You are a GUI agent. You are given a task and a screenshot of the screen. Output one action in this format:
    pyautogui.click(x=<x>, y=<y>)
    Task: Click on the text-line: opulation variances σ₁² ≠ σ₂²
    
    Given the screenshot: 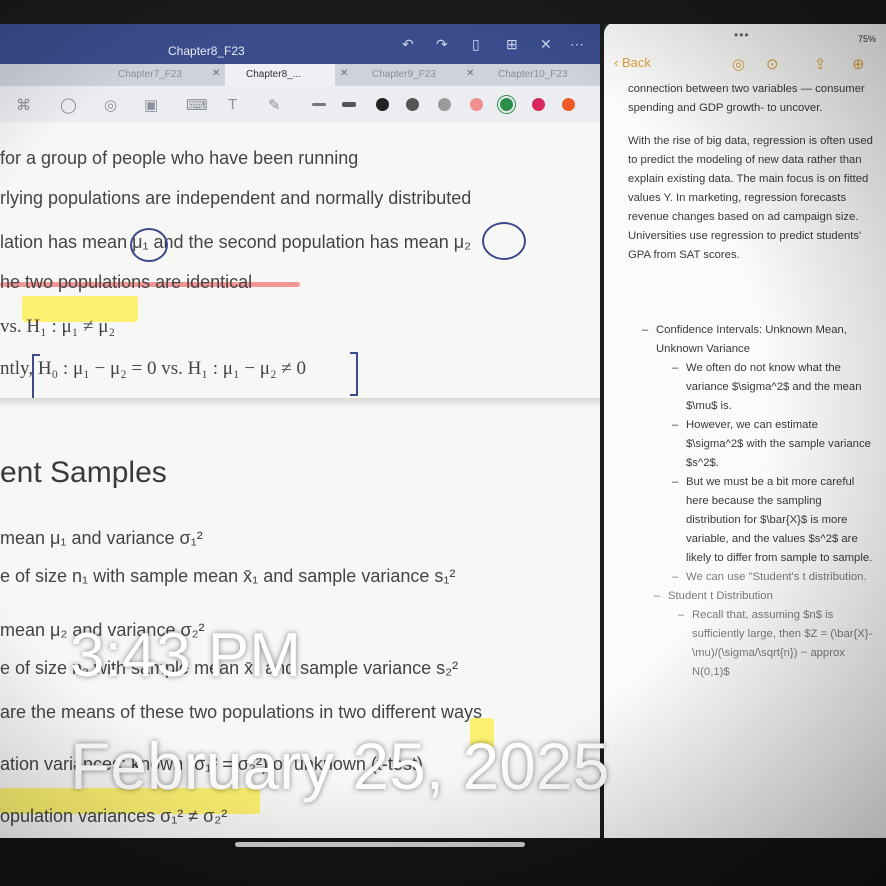 What is the action you would take?
    pyautogui.click(x=114, y=816)
    